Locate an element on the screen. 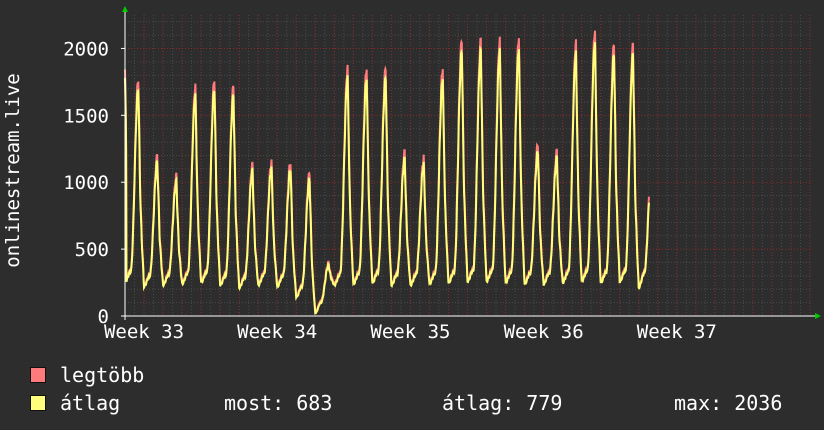 The height and width of the screenshot is (430, 824). x-tick-label: Week 37 is located at coordinates (677, 332).